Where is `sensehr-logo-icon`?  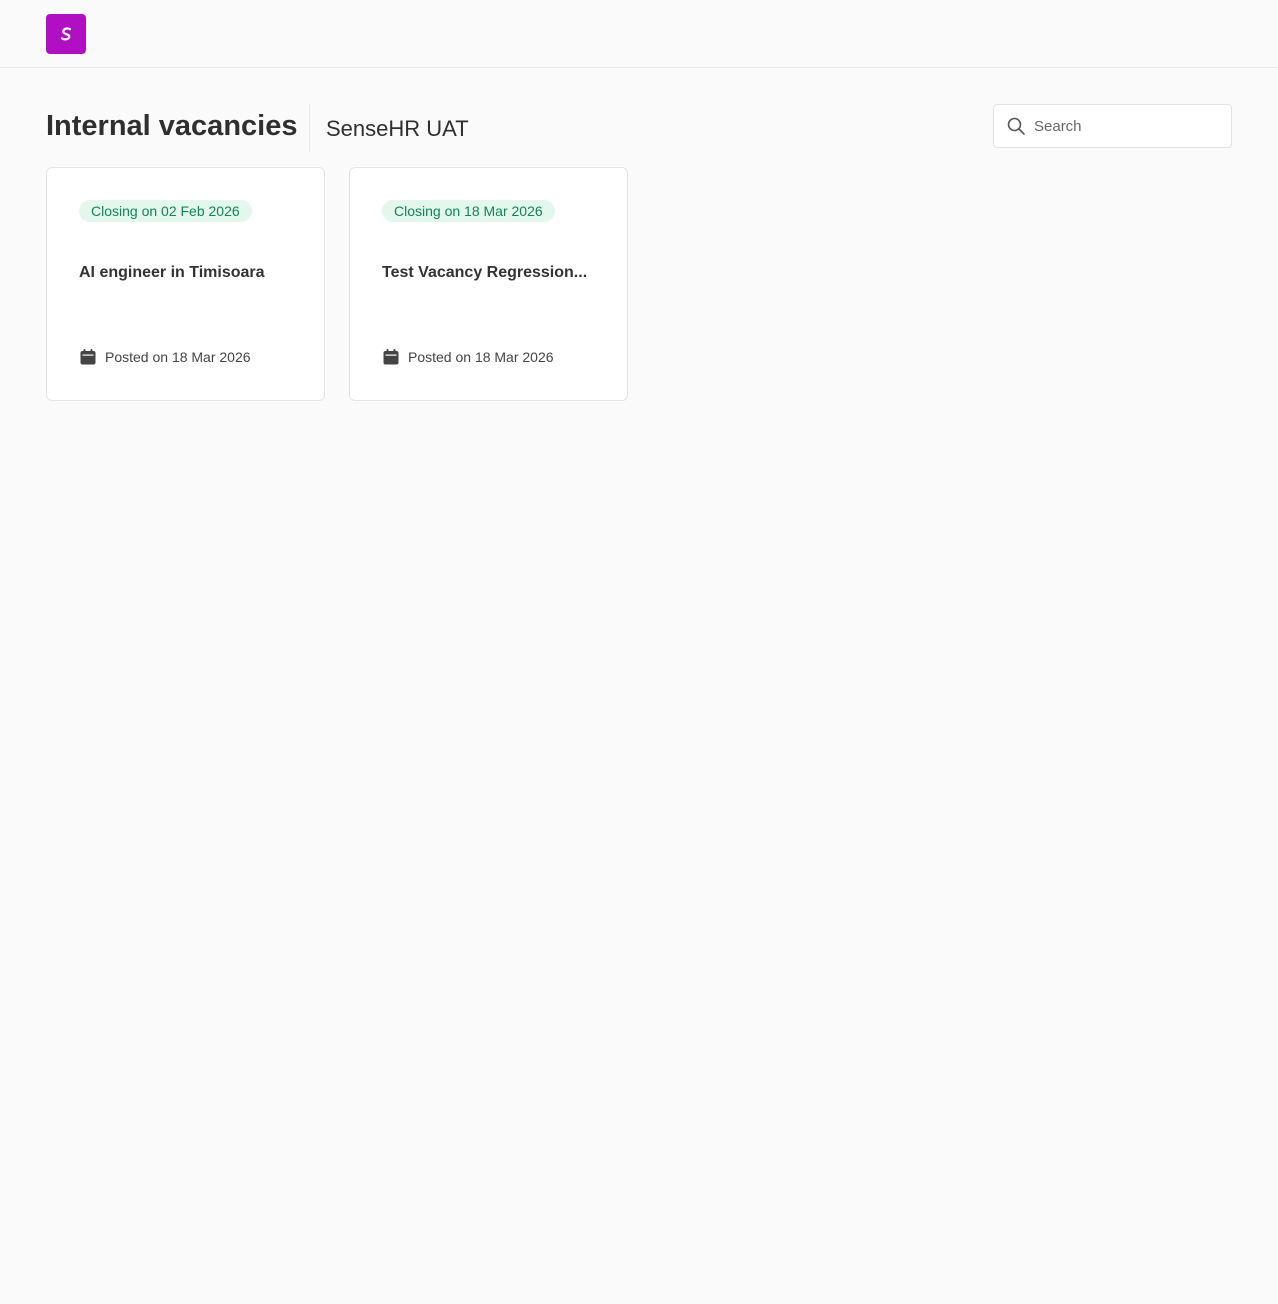 sensehr-logo-icon is located at coordinates (66, 34).